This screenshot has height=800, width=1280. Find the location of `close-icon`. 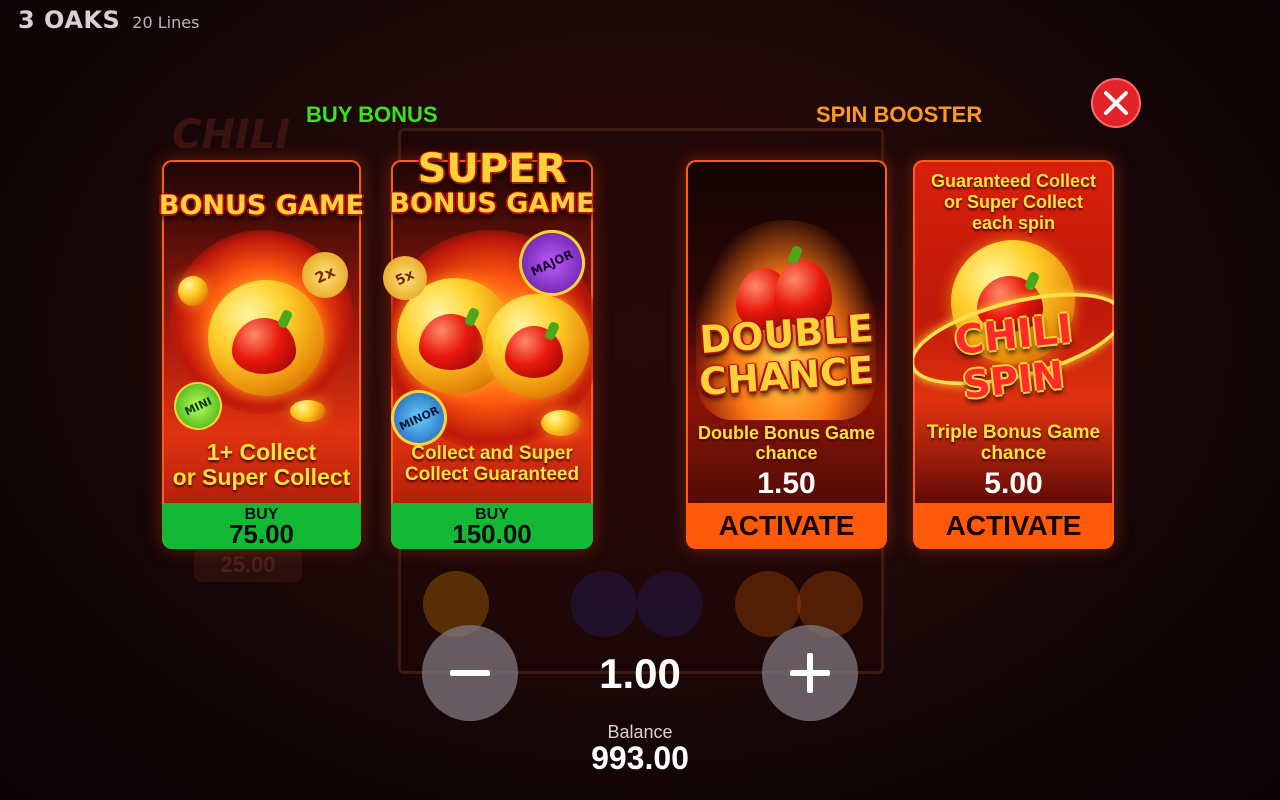

close-icon is located at coordinates (1116, 103).